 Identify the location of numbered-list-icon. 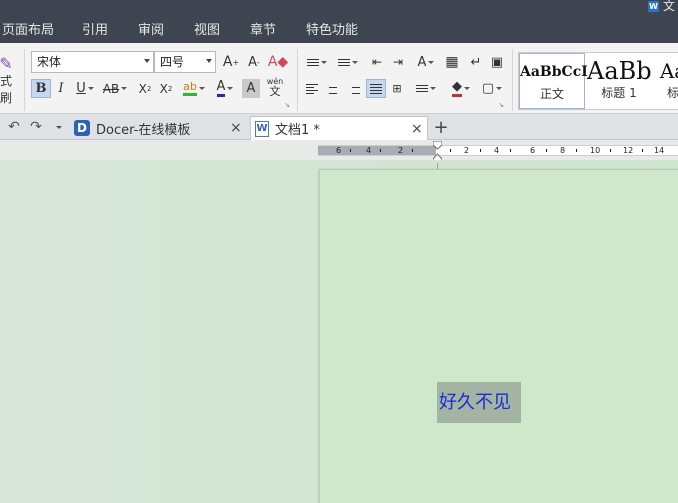
(348, 62).